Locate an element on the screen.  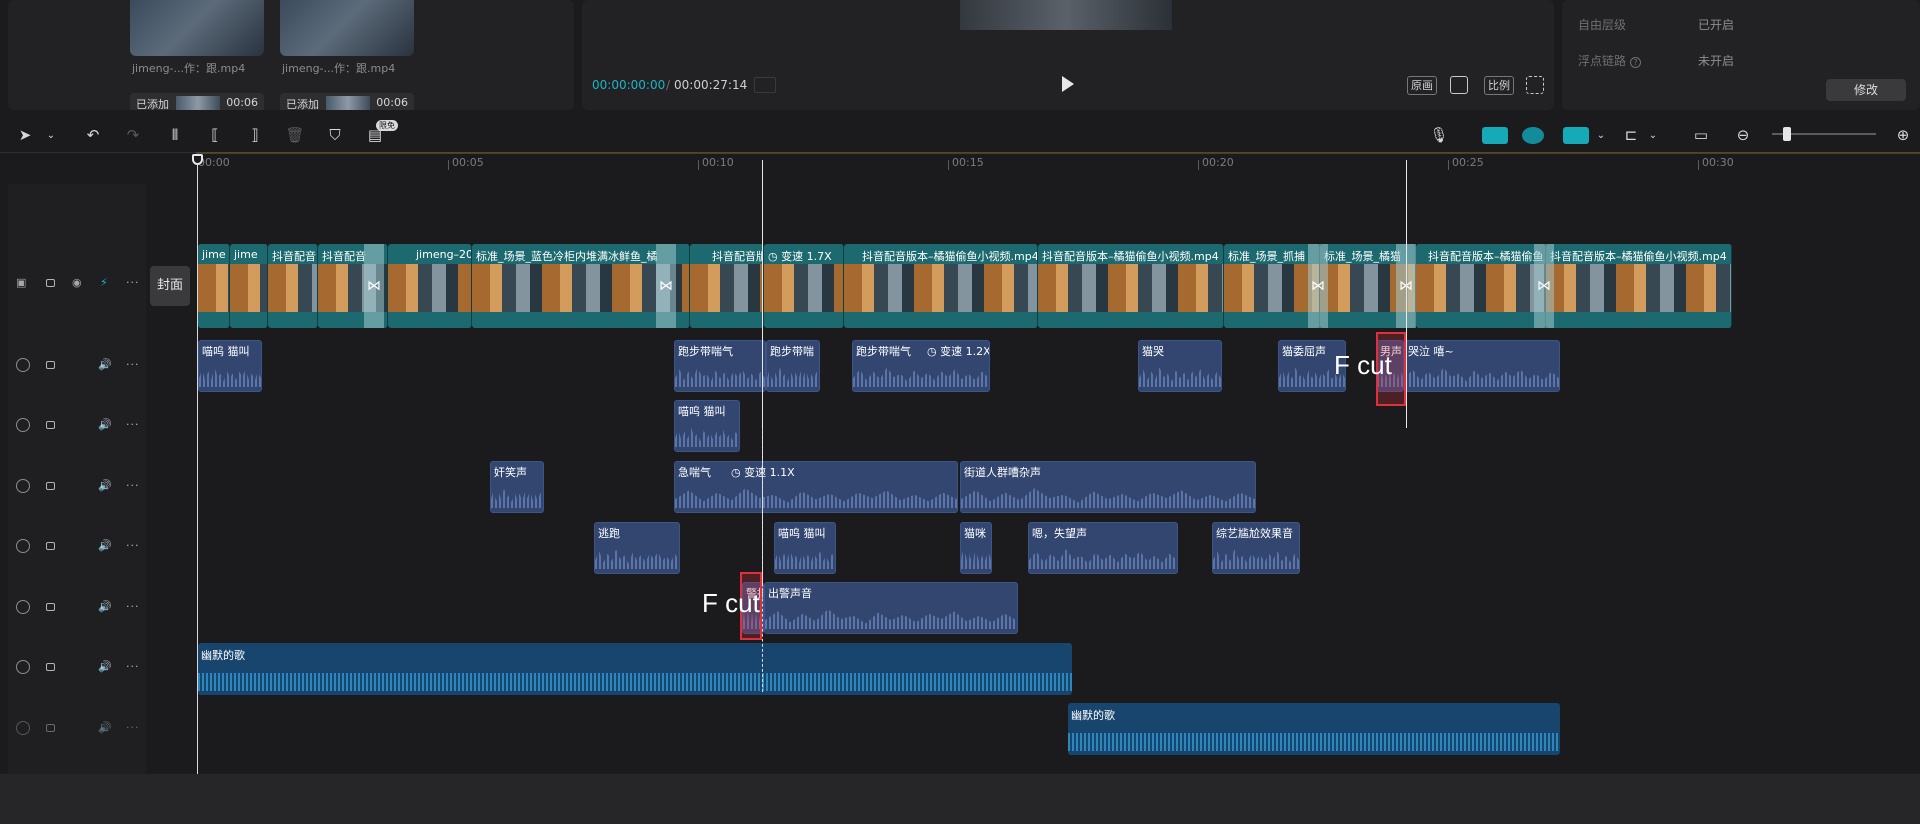
audio-clip: 猫哭 is located at coordinates (1180, 366).